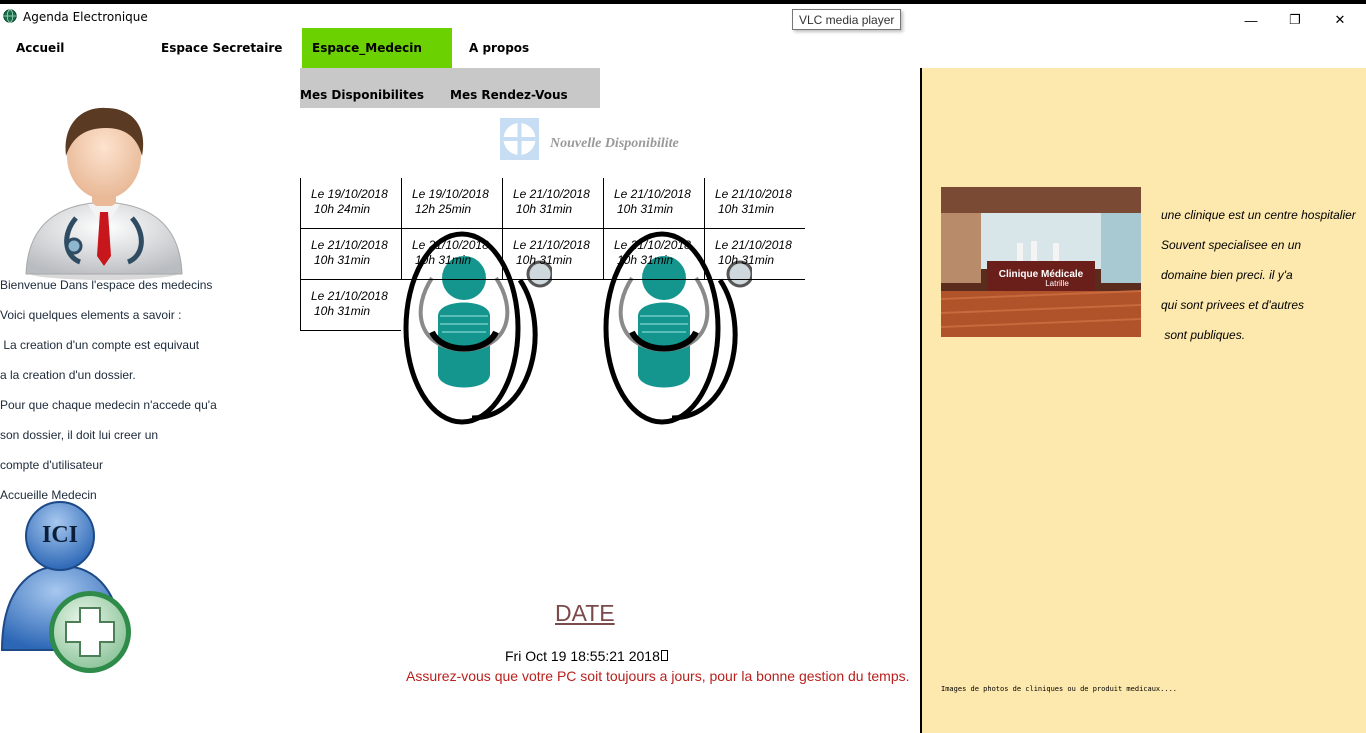 The height and width of the screenshot is (733, 1366). What do you see at coordinates (664, 655) in the screenshot?
I see `clock-cursor-box` at bounding box center [664, 655].